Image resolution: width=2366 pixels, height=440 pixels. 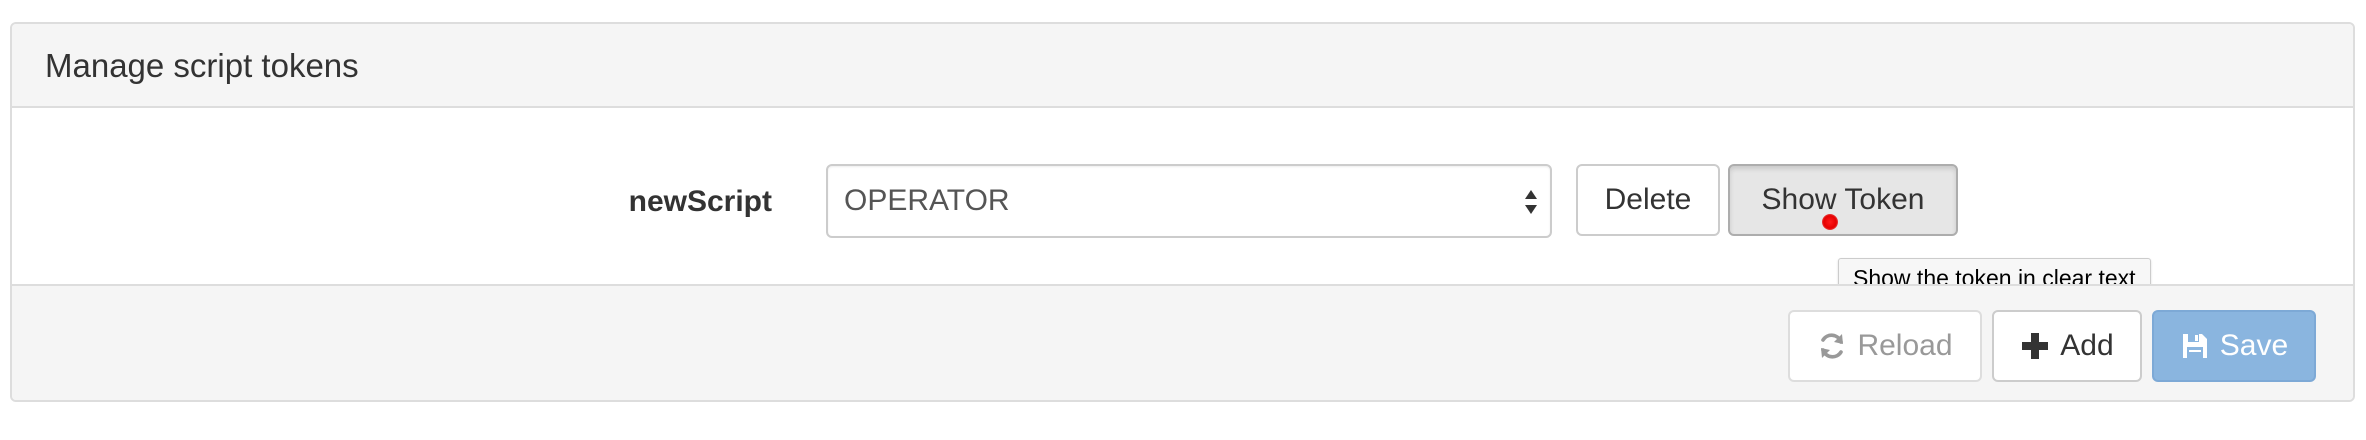 What do you see at coordinates (2087, 345) in the screenshot?
I see `add-button-label: Add` at bounding box center [2087, 345].